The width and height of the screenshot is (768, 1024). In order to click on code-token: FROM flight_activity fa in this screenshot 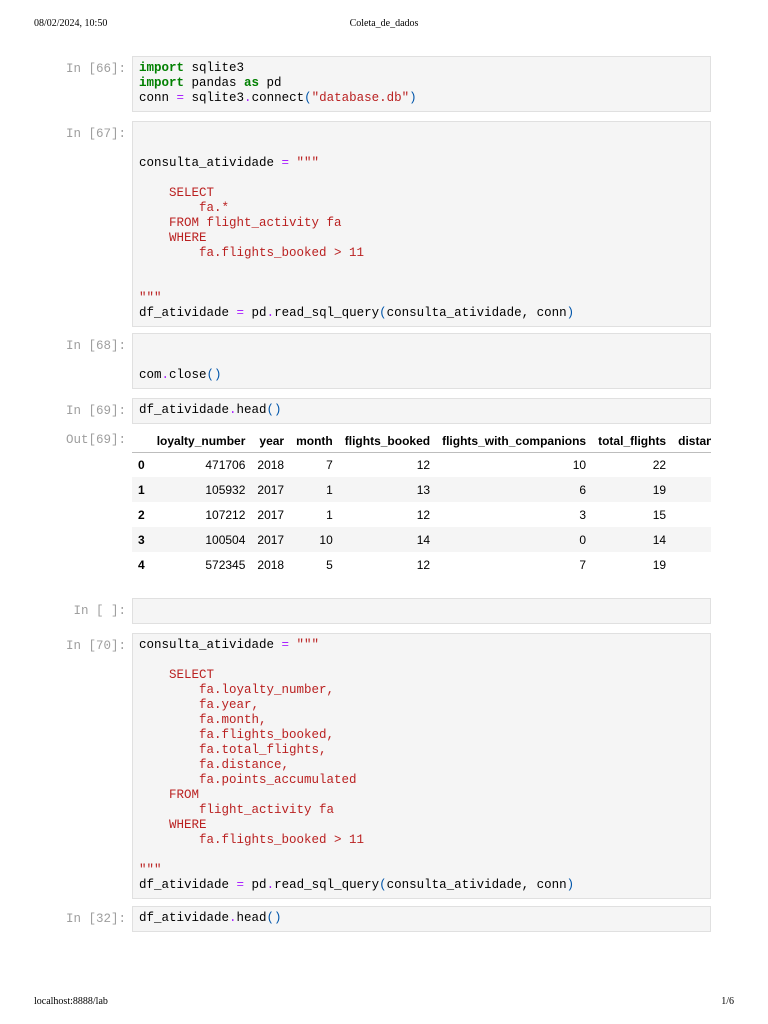, I will do `click(240, 223)`.